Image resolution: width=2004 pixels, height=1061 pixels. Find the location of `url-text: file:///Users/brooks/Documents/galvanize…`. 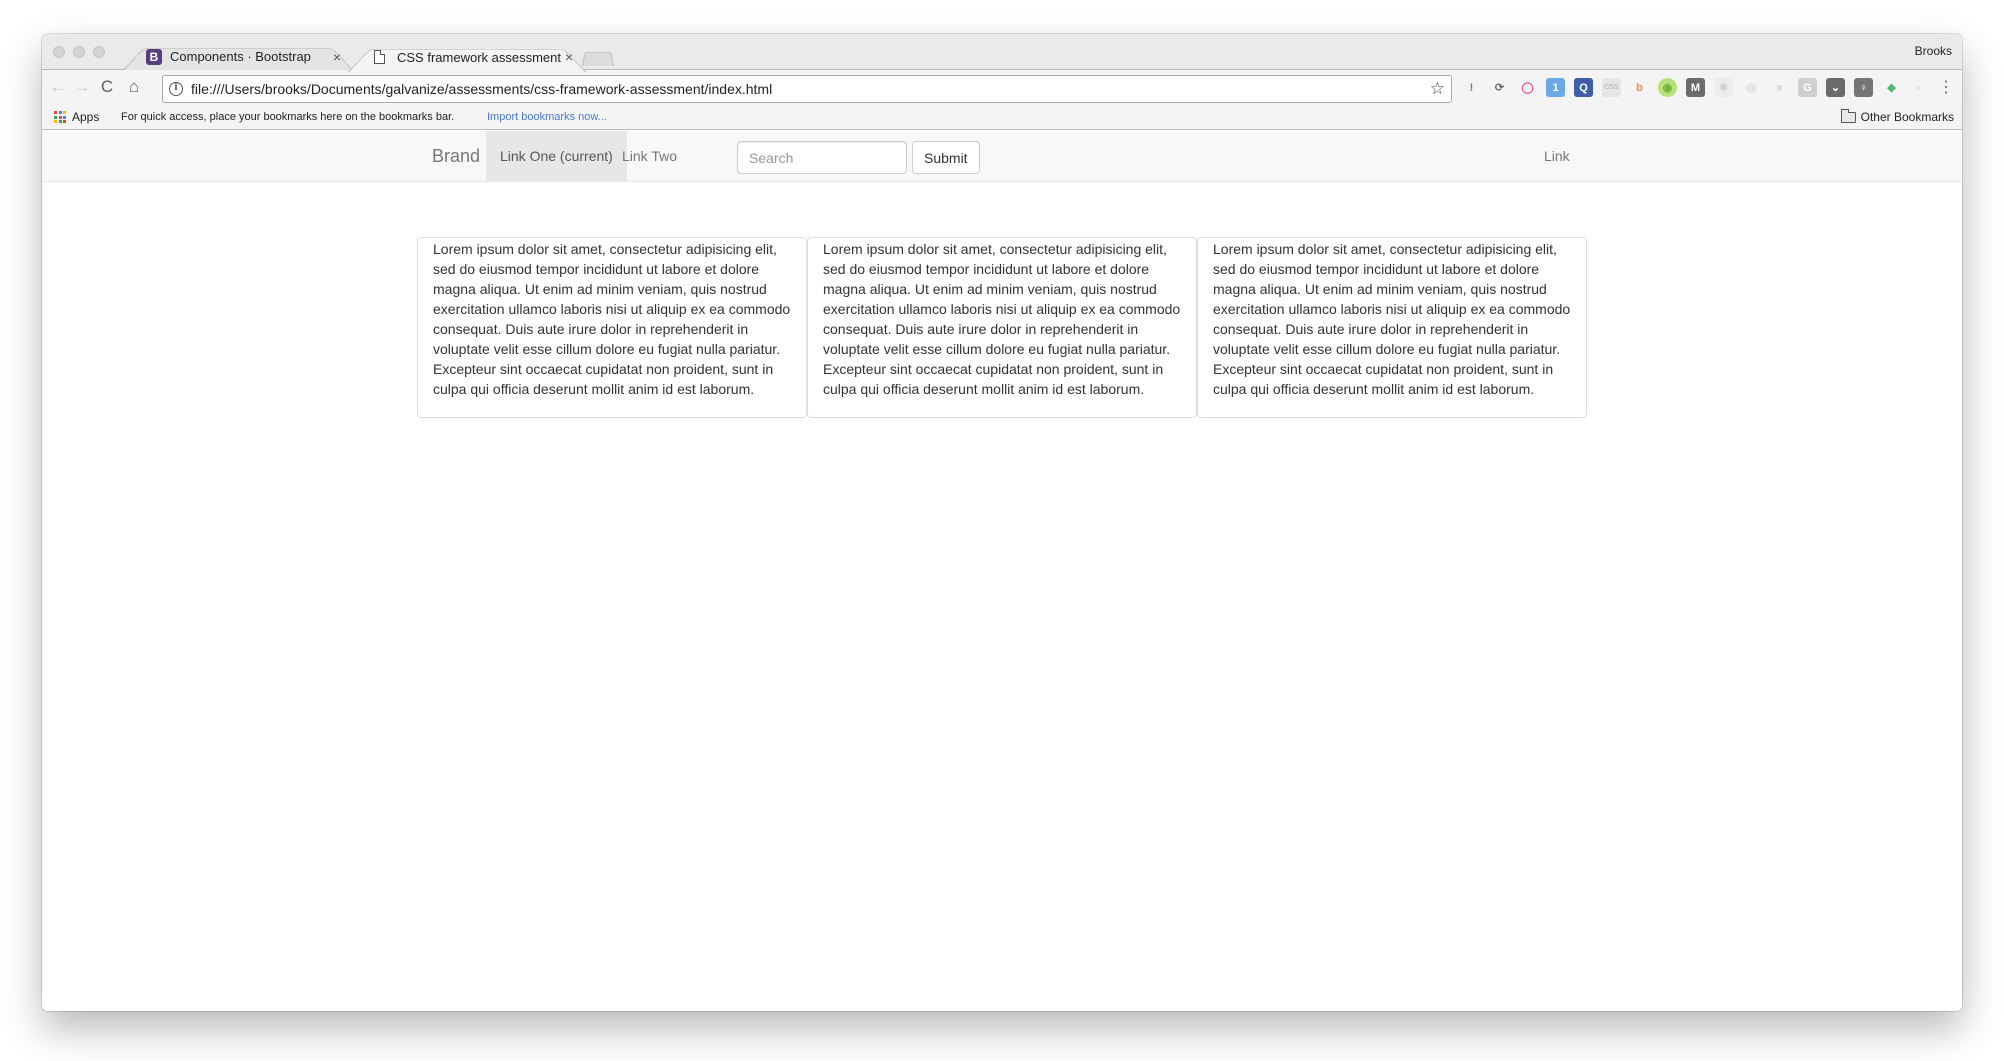

url-text: file:///Users/brooks/Documents/galvanize… is located at coordinates (810, 89).